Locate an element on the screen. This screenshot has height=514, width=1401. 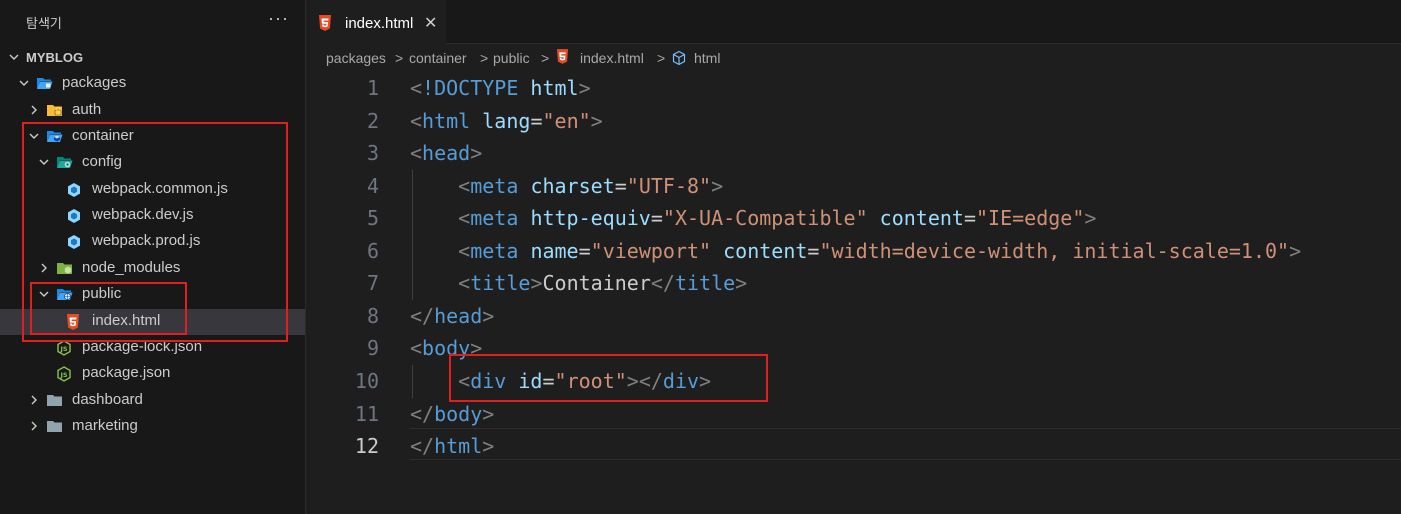
tree-item-label: package.json is located at coordinates (126, 373).